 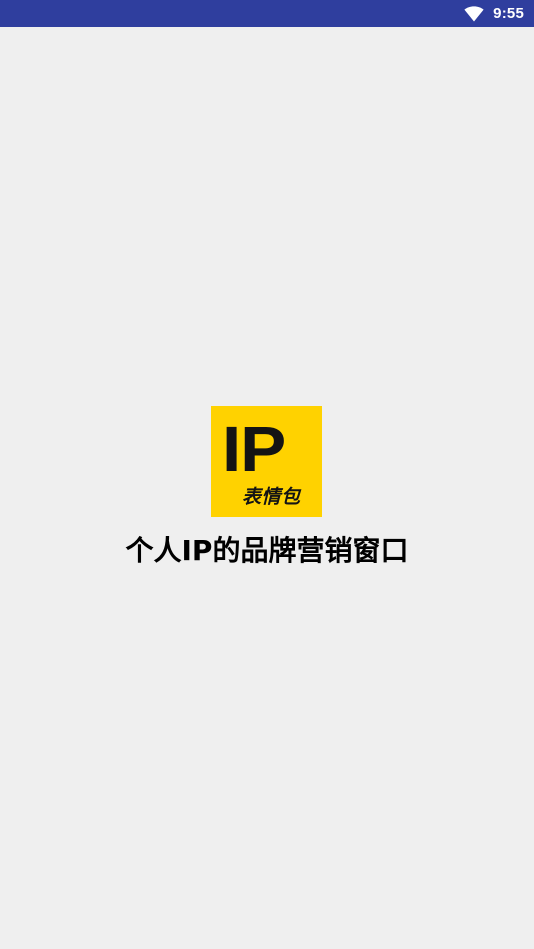 What do you see at coordinates (271, 497) in the screenshot?
I see `logo-sub-text: 表情包` at bounding box center [271, 497].